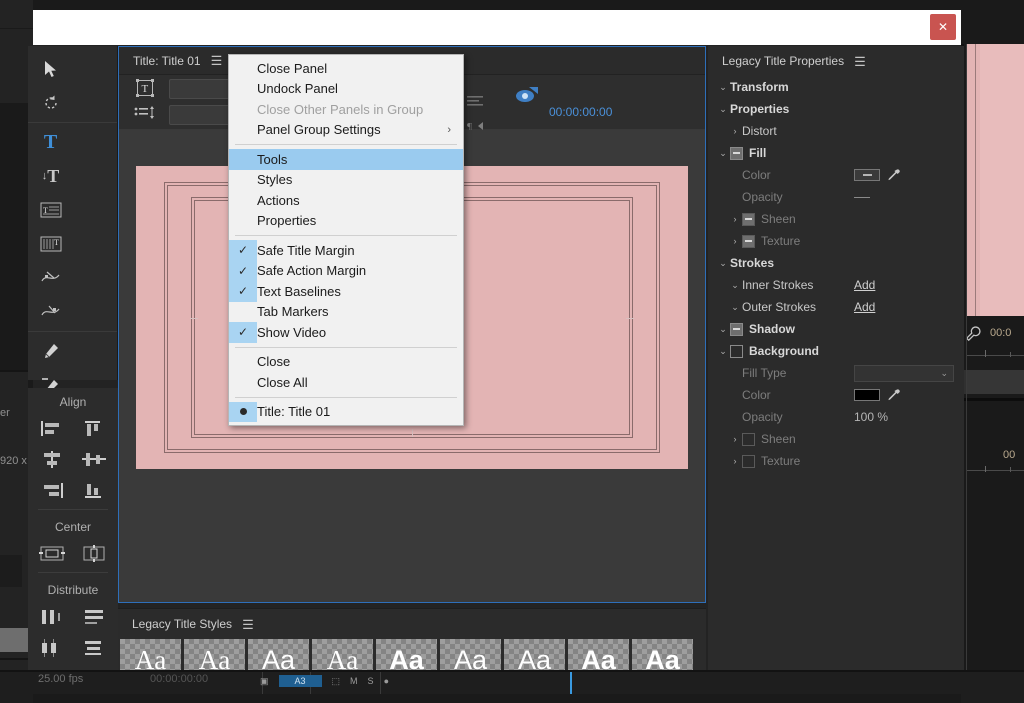 The height and width of the screenshot is (703, 1024). What do you see at coordinates (52, 647) in the screenshot?
I see `distribute-center-horizontal-button` at bounding box center [52, 647].